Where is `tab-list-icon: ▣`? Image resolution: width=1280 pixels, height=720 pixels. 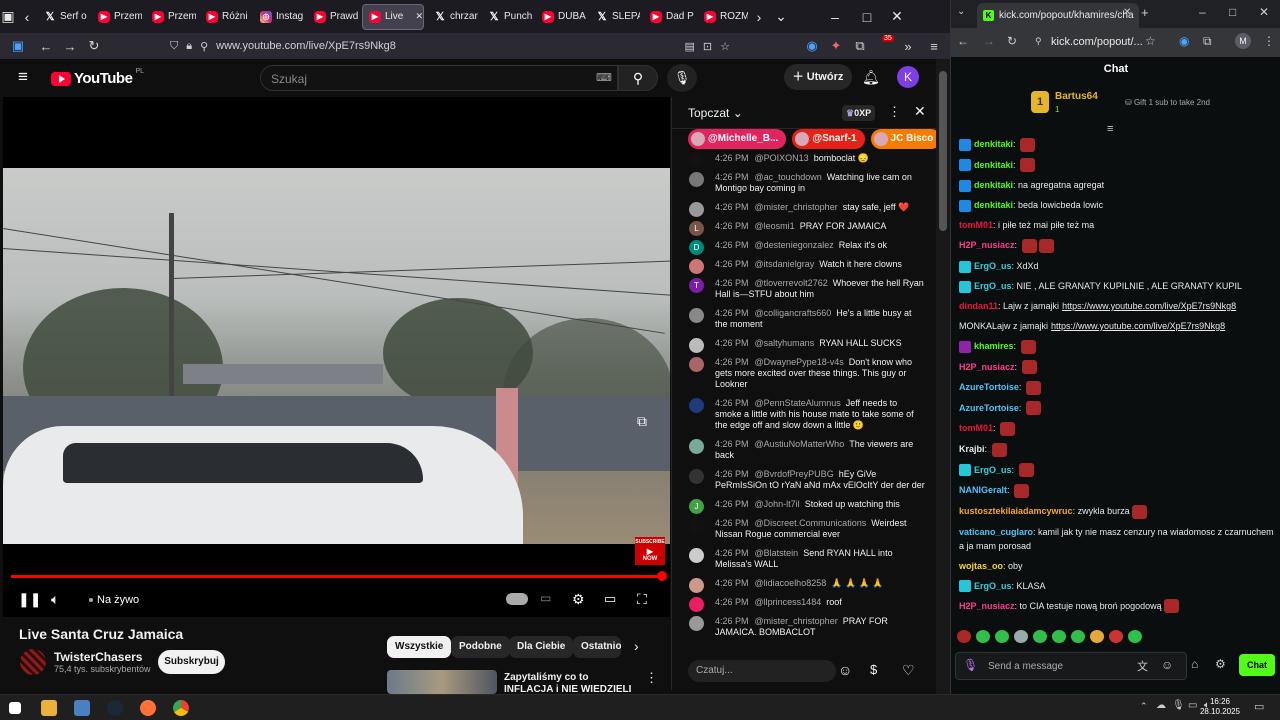 tab-list-icon: ▣ is located at coordinates (8, 16).